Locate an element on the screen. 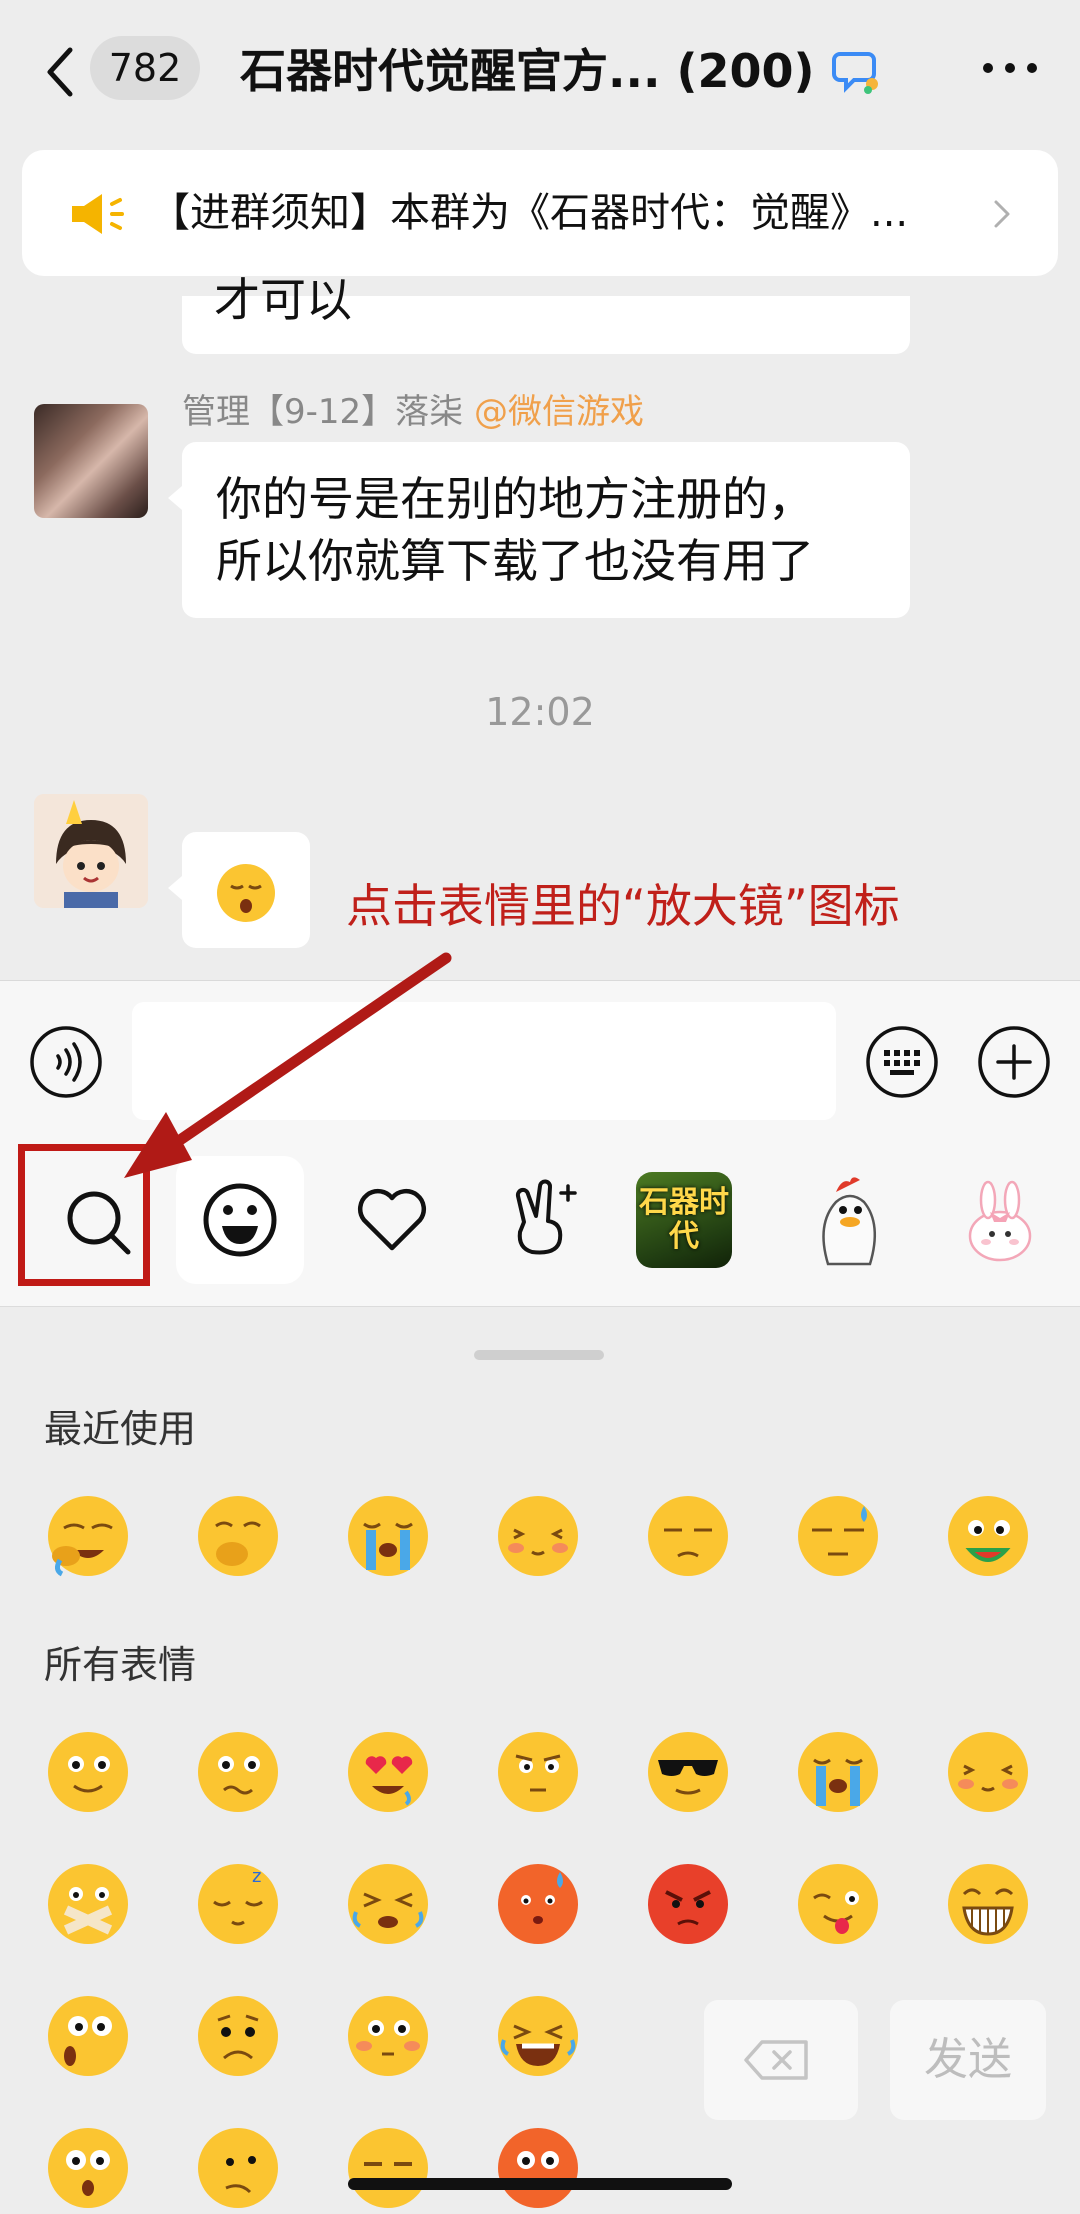 The image size is (1080, 2214). sleep-emoji-icon: z is located at coordinates (238, 1904).